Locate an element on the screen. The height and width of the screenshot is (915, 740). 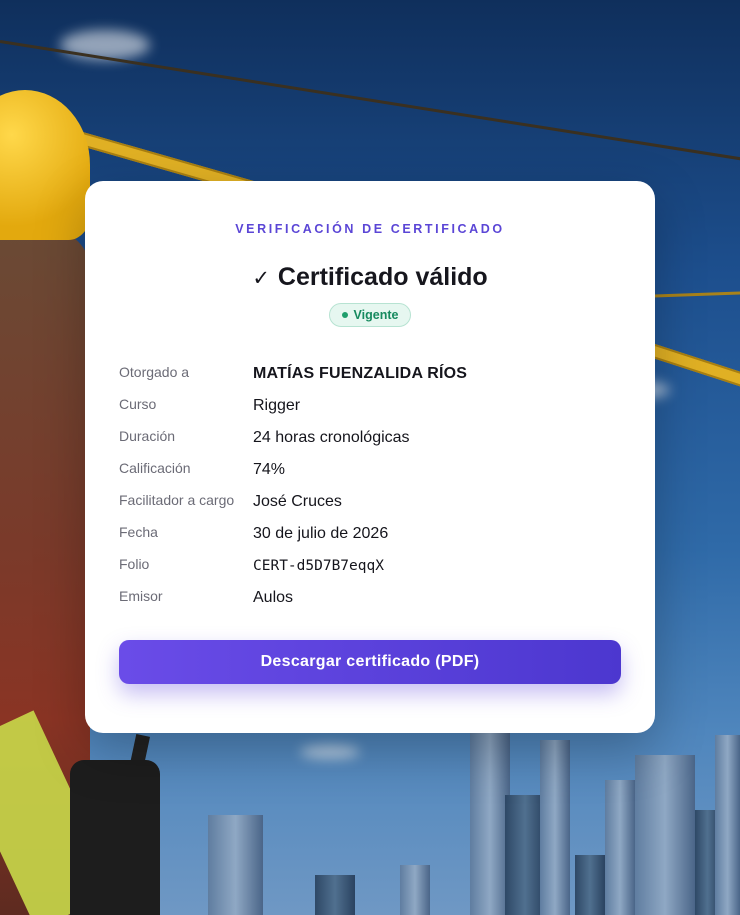
detail-value-issuer: Aulos is located at coordinates (273, 597).